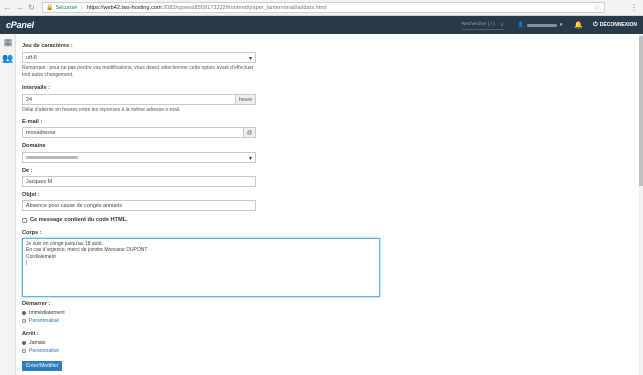  I want to click on logout-label: DÉCONNEXION, so click(618, 25).